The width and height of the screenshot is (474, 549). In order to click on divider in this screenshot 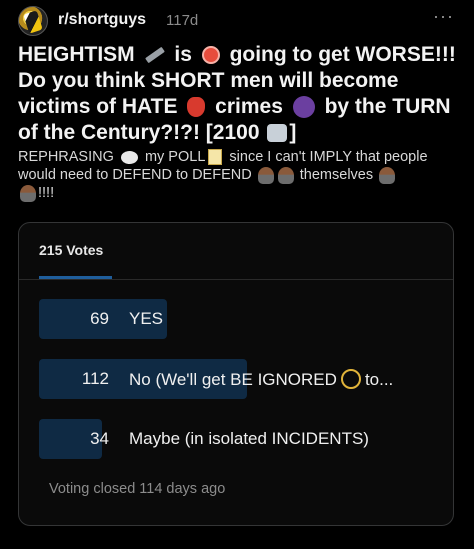, I will do `click(236, 279)`.